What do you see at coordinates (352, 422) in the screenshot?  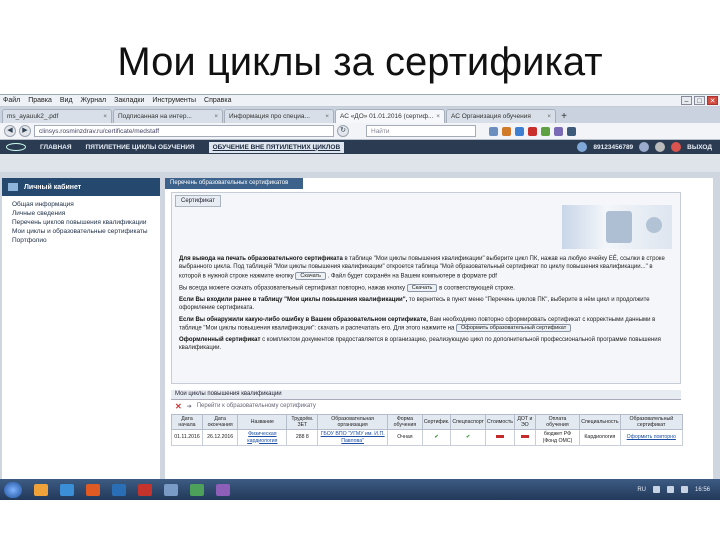 I see `column-header: Образовательная организация` at bounding box center [352, 422].